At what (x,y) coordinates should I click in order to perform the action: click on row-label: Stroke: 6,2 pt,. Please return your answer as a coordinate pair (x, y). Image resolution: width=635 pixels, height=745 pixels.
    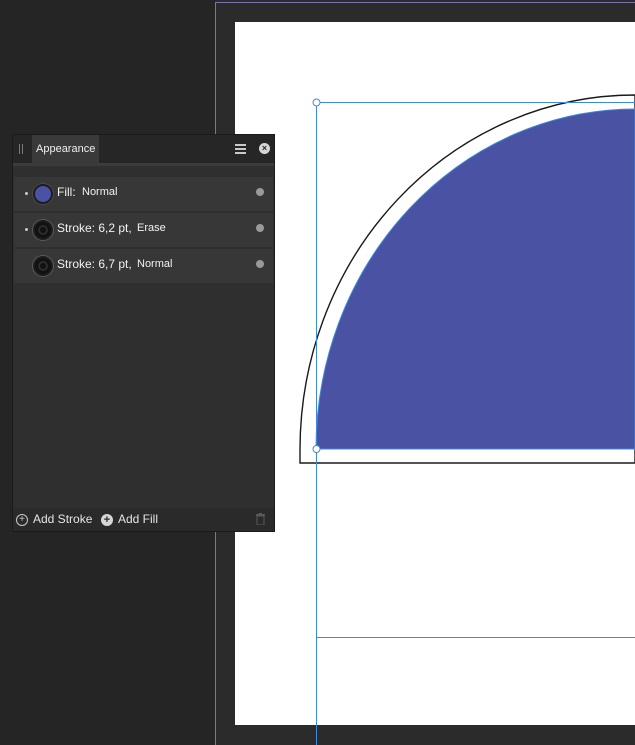
    Looking at the image, I should click on (94, 228).